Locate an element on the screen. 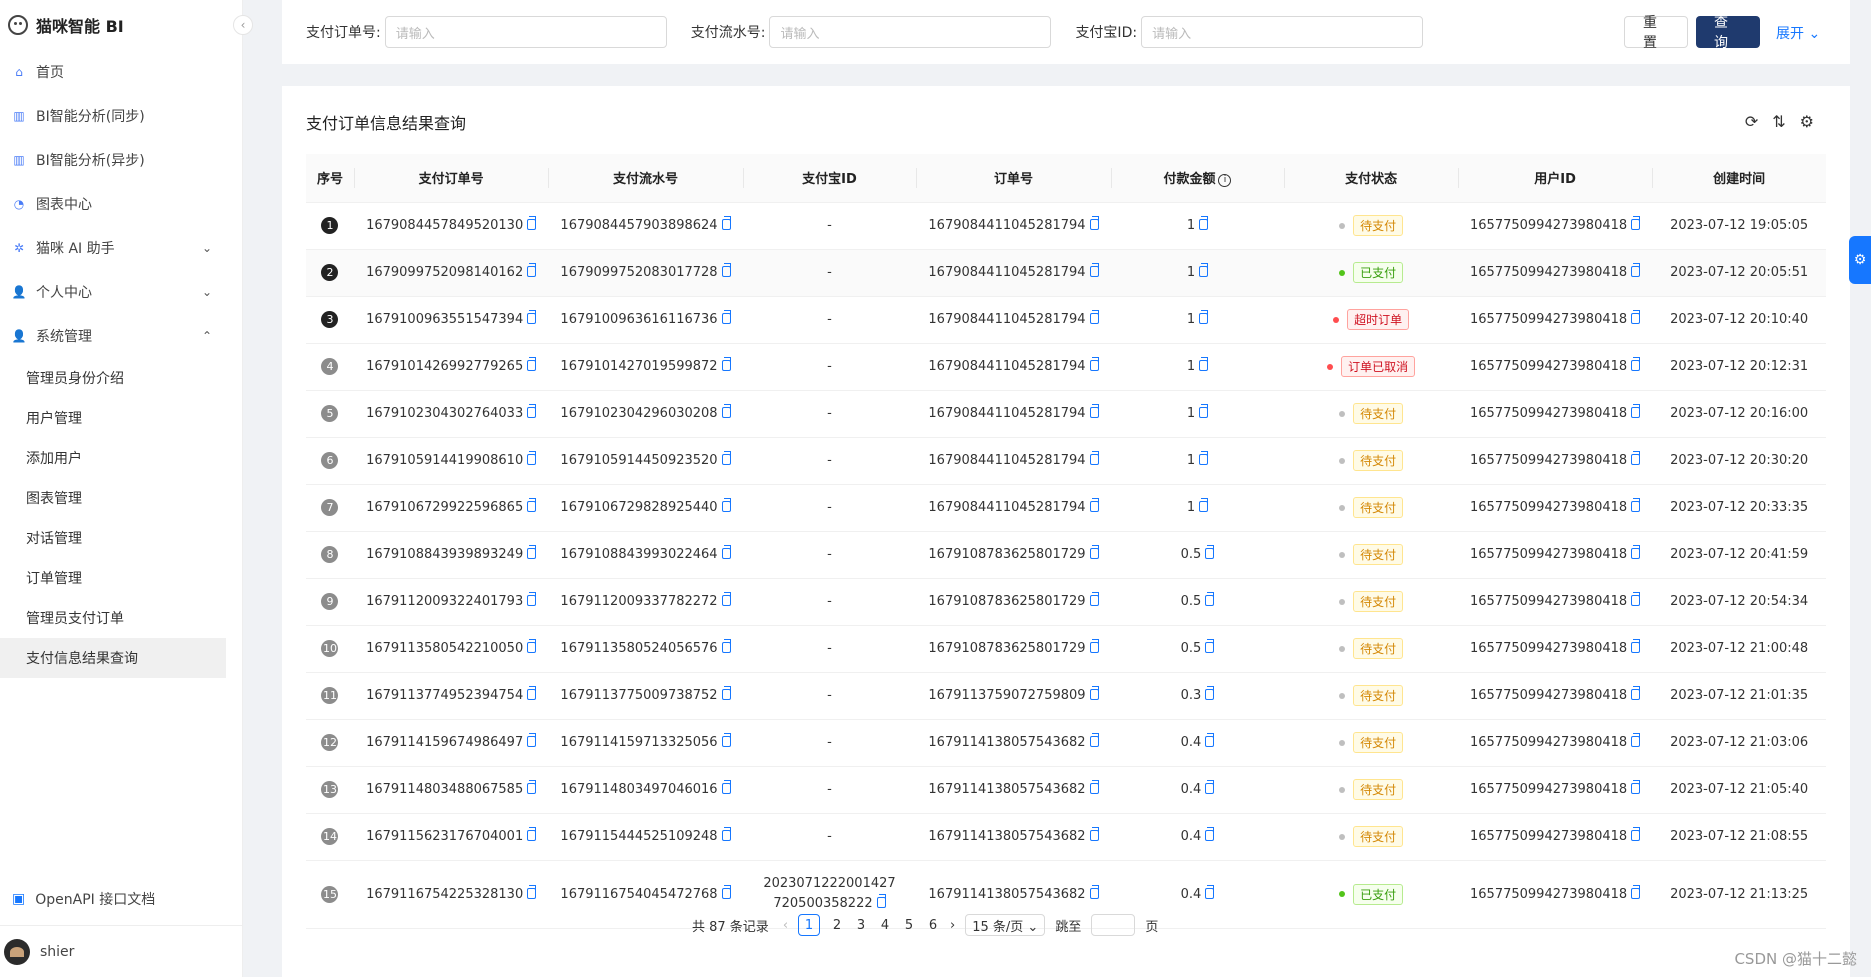 Image resolution: width=1871 pixels, height=977 pixels. page-1: 1 is located at coordinates (809, 925).